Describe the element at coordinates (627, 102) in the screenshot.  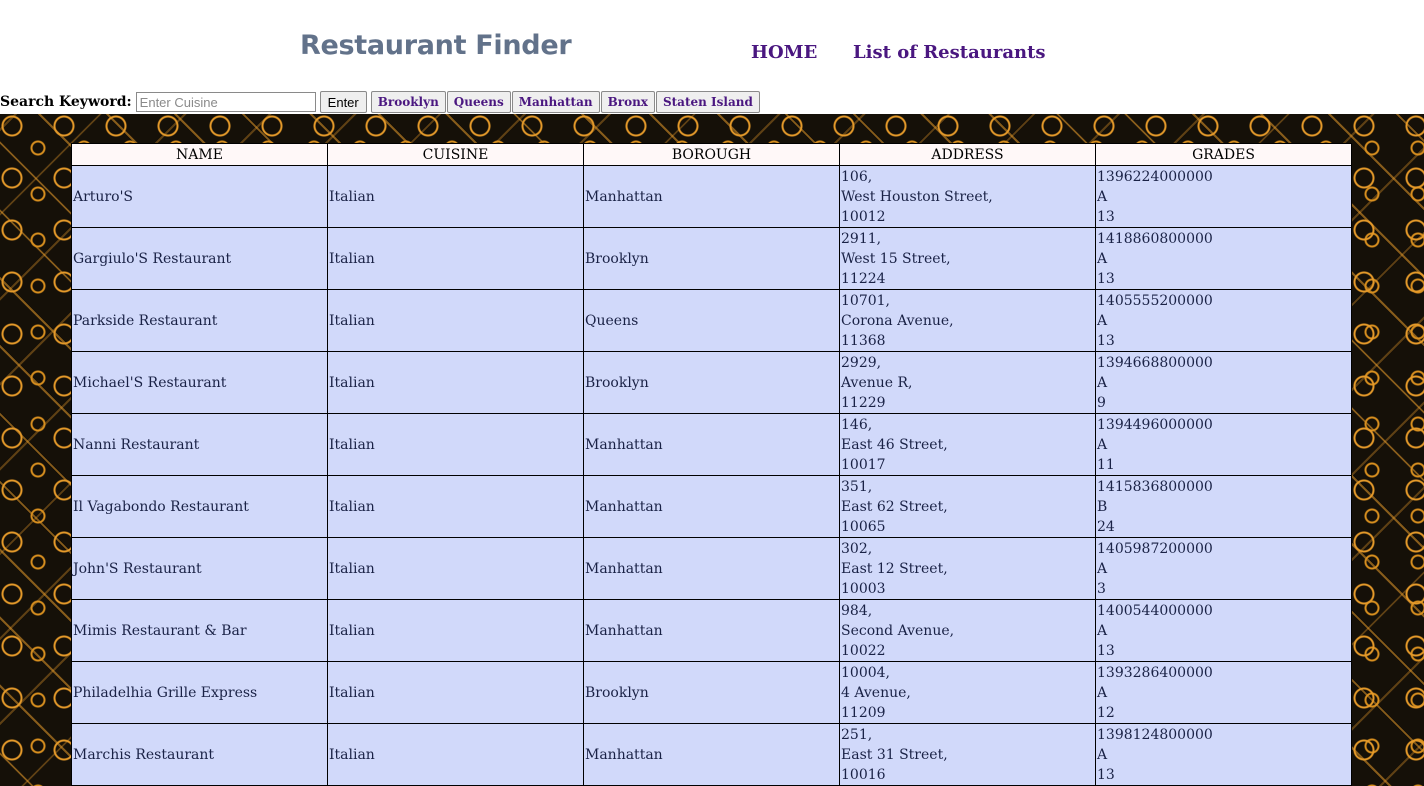
I see `borough-button-bronx: Bronx` at that location.